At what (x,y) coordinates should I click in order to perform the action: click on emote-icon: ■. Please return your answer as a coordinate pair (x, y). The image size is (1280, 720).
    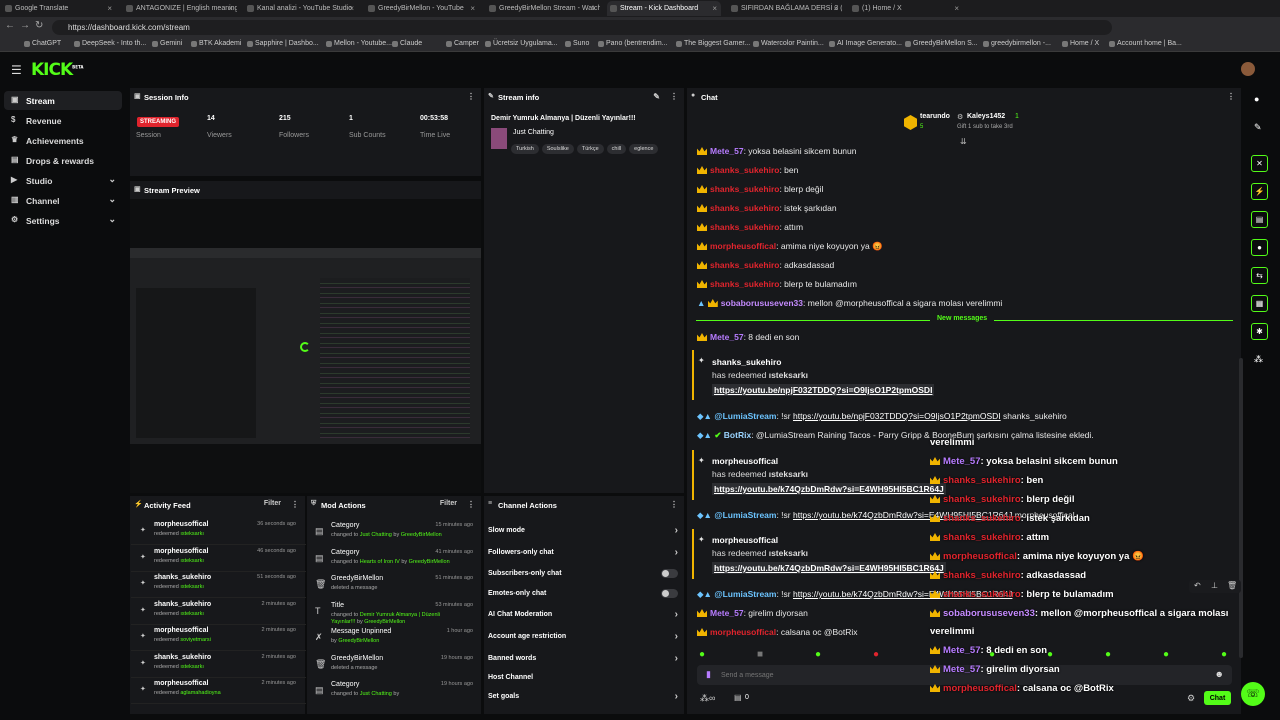
    Looking at the image, I should click on (760, 654).